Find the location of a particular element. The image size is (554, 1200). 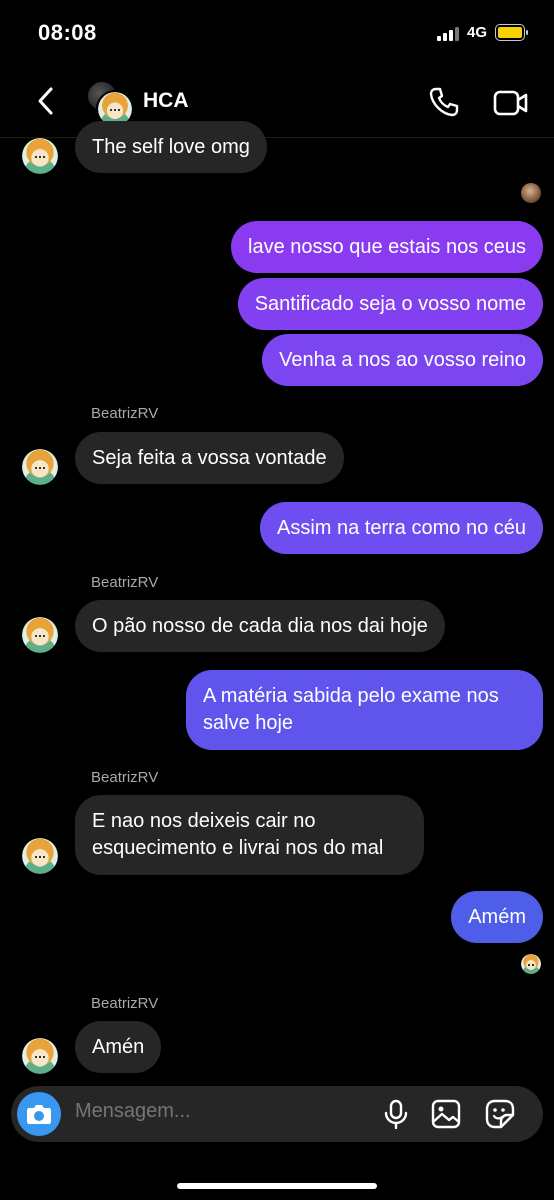

audio-call-button is located at coordinates (444, 102).